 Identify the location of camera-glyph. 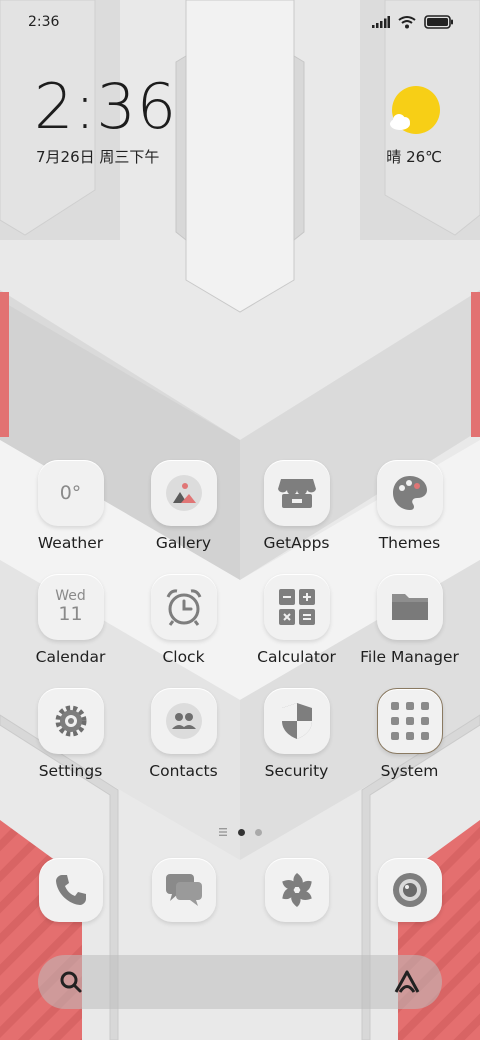
(409, 890).